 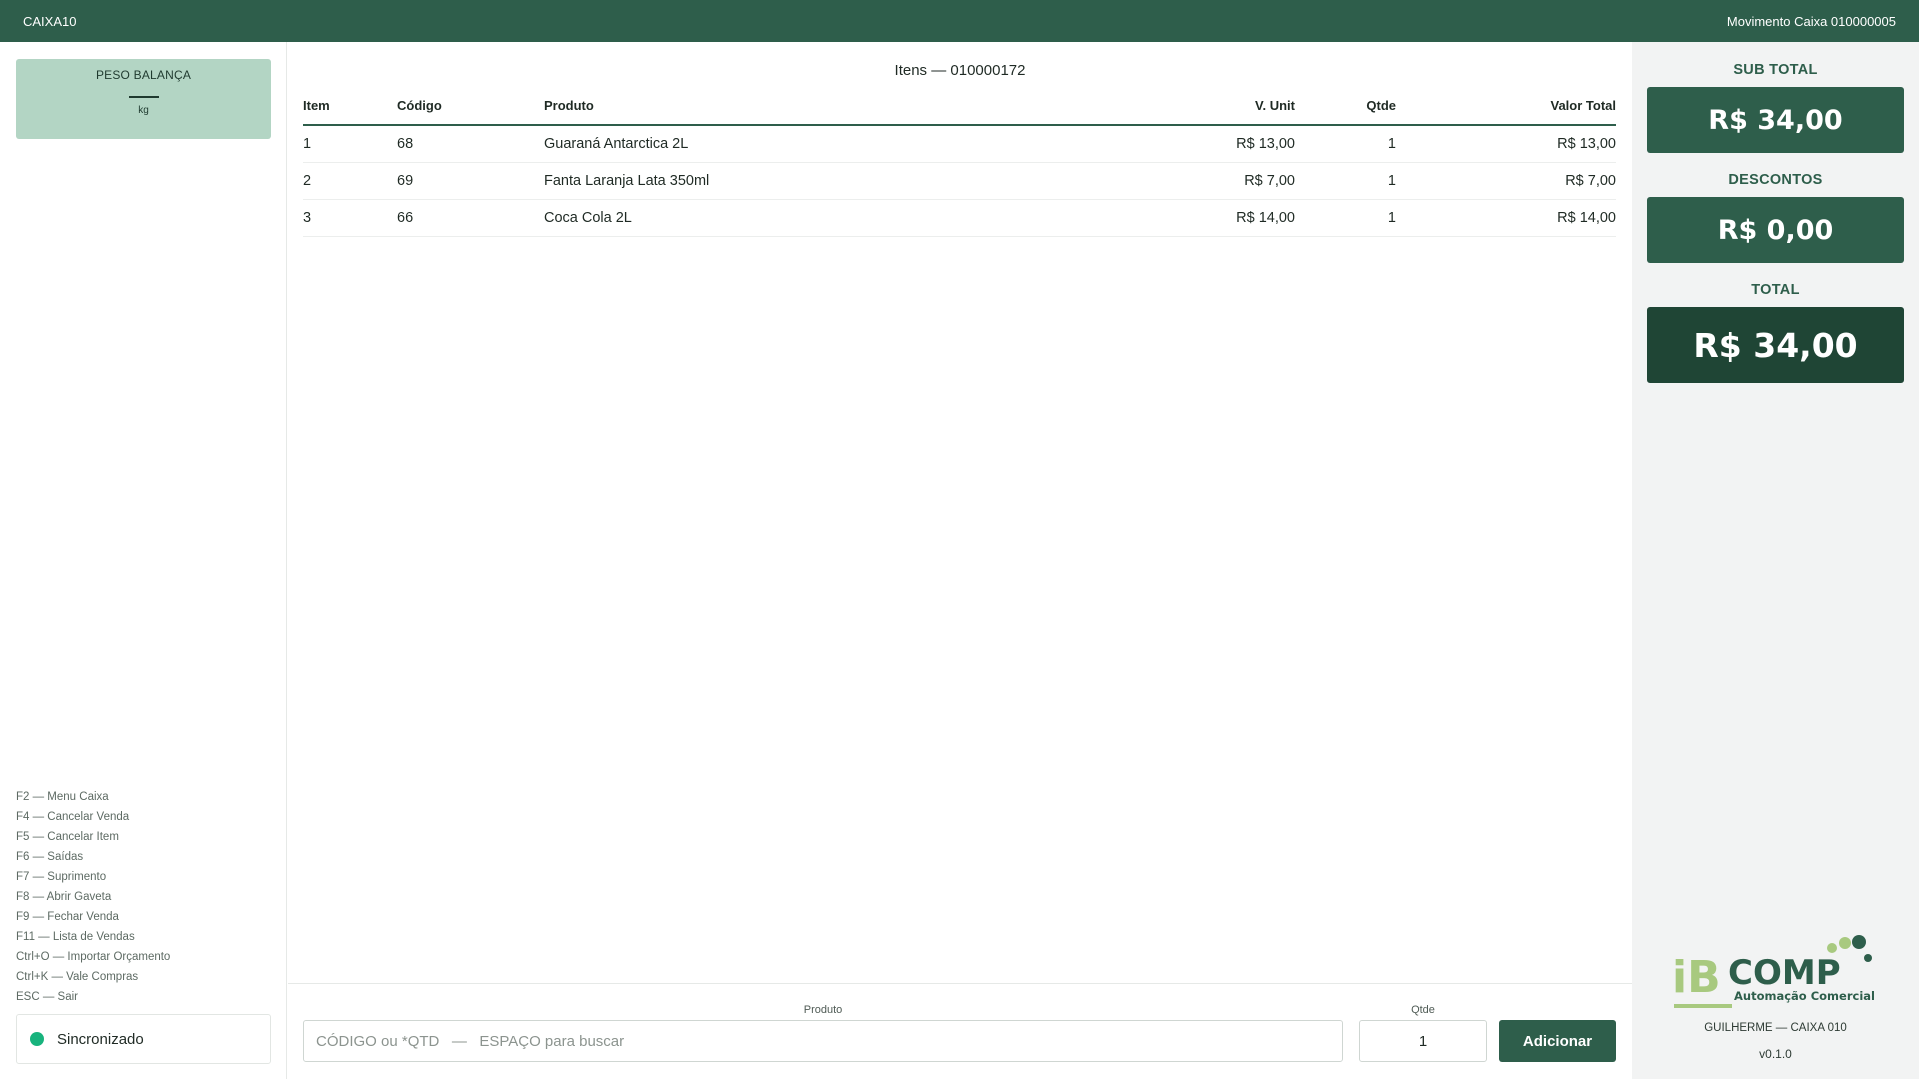 I want to click on sync-status: Sincronizado, so click(x=143, y=1039).